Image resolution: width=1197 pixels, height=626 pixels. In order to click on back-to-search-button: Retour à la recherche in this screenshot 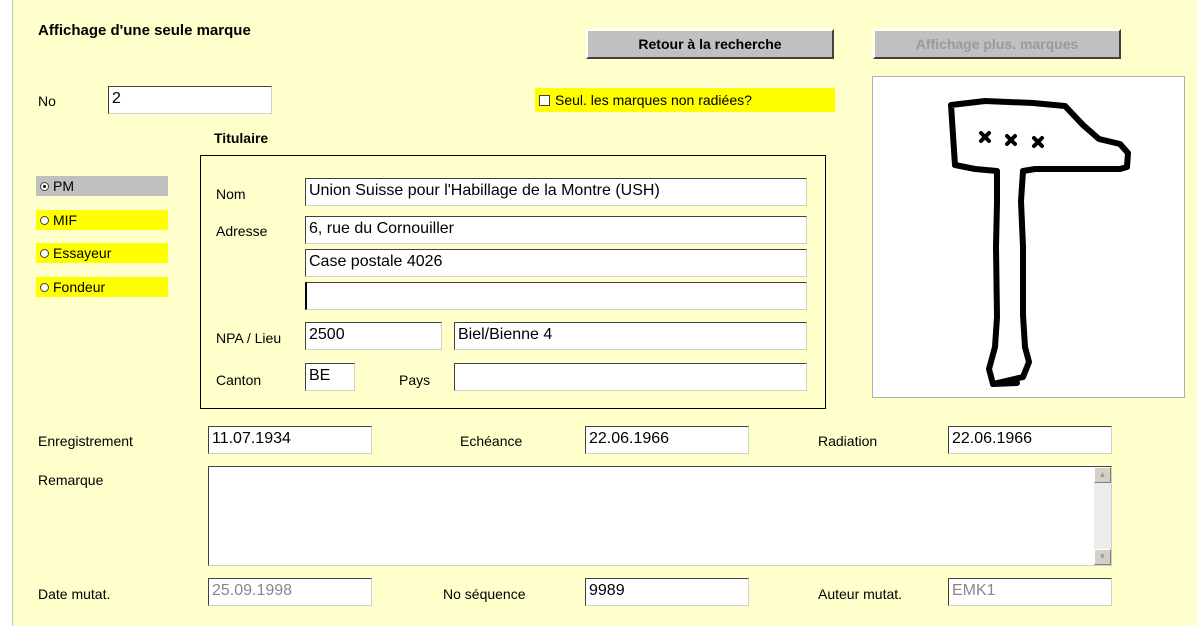, I will do `click(710, 44)`.